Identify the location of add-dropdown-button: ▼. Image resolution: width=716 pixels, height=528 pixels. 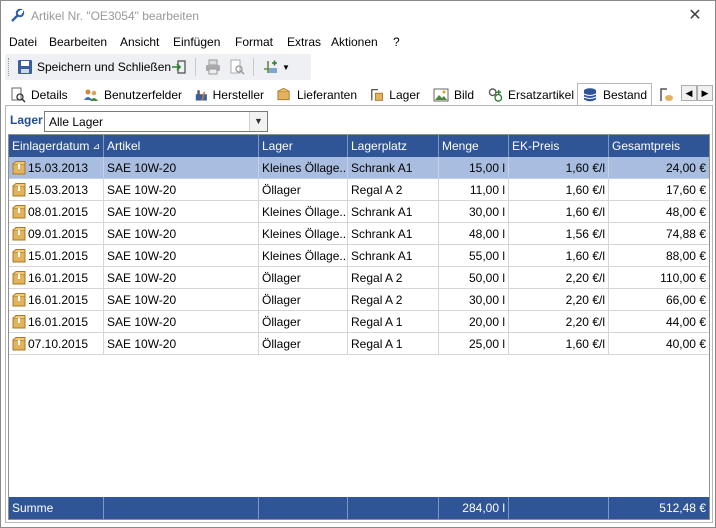
(276, 67).